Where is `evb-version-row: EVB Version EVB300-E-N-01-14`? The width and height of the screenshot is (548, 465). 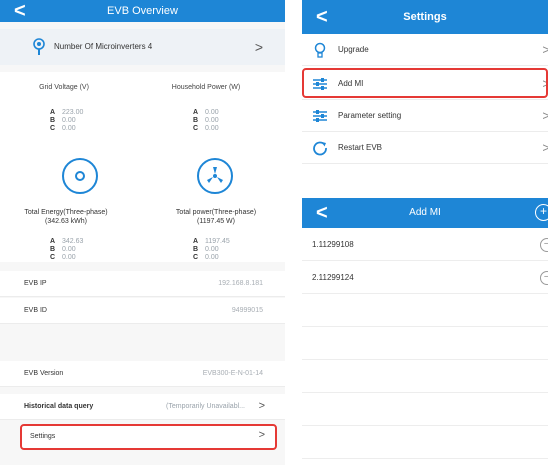 evb-version-row: EVB Version EVB300-E-N-01-14 is located at coordinates (142, 374).